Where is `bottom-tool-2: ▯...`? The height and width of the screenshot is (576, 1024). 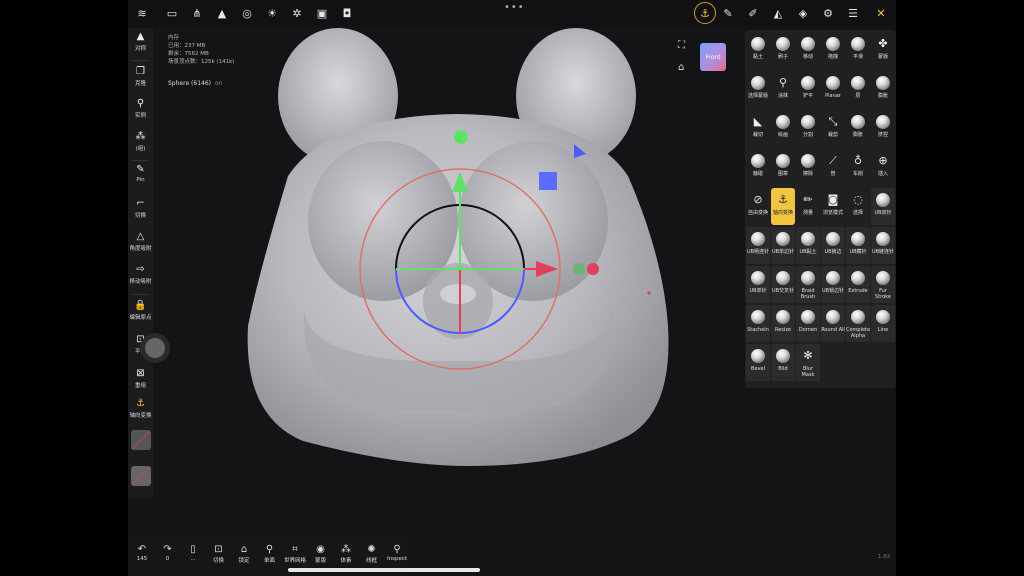
bottom-tool-2: ▯... is located at coordinates (193, 553).